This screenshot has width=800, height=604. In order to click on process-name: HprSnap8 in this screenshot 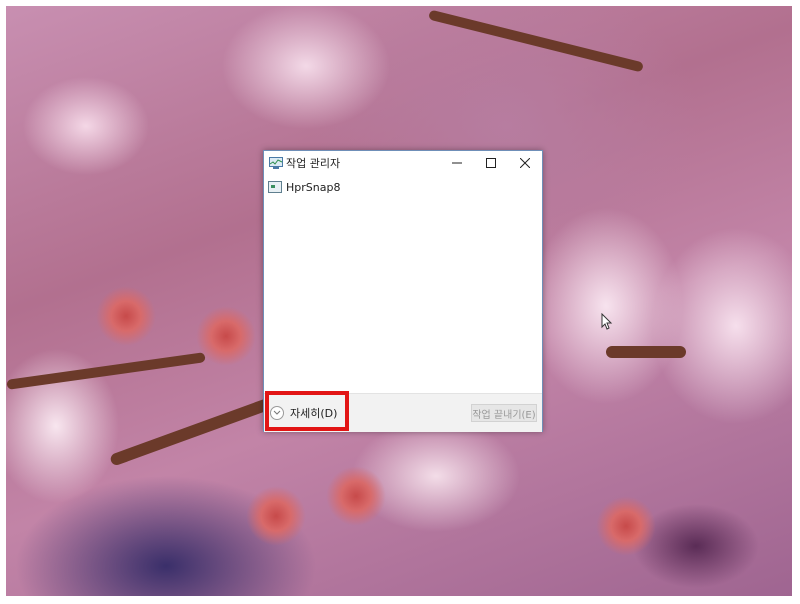, I will do `click(313, 187)`.